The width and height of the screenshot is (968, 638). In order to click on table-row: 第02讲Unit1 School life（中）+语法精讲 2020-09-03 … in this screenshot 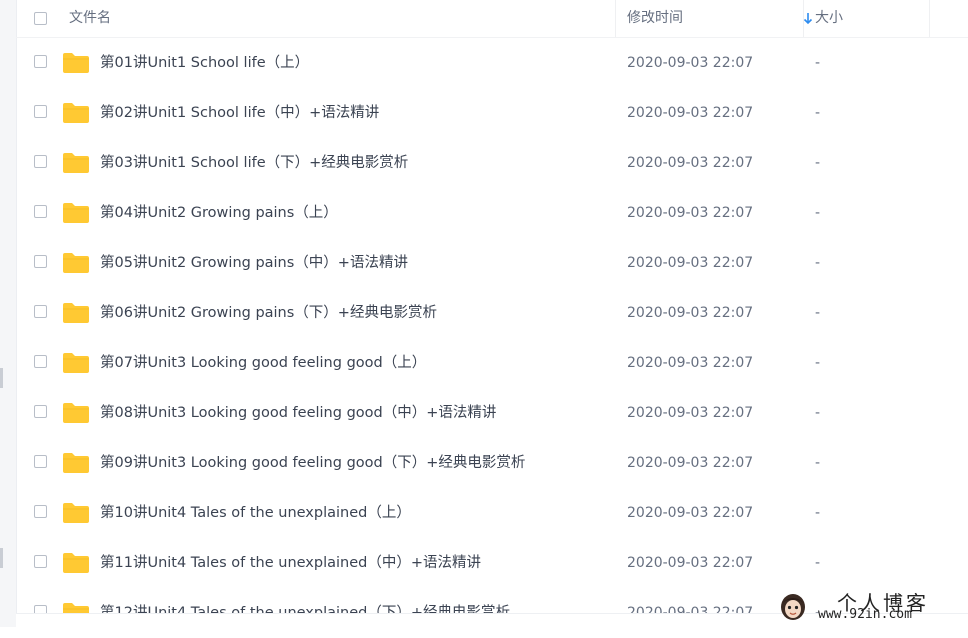, I will do `click(492, 113)`.